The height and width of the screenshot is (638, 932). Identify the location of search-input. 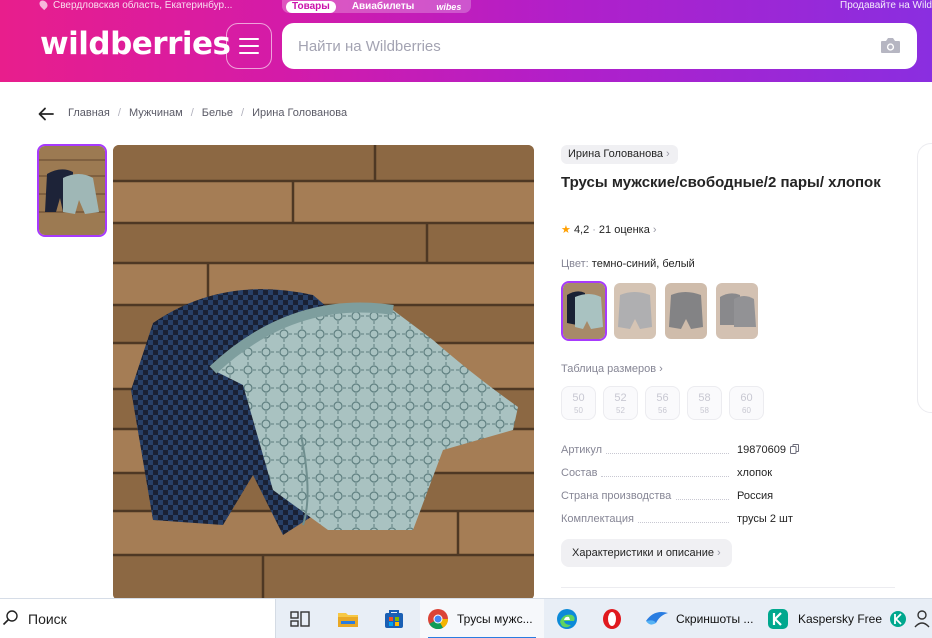
(578, 46).